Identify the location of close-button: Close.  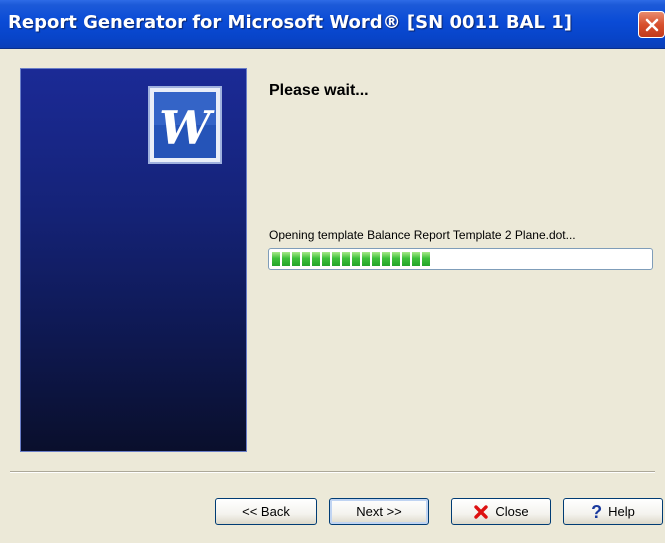
(501, 511).